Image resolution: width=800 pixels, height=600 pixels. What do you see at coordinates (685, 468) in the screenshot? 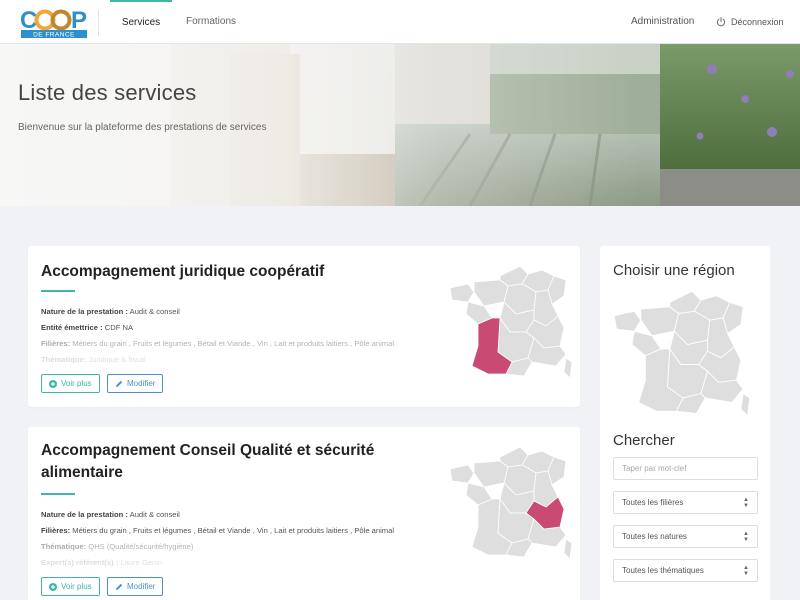
I see `keyword-search-input` at bounding box center [685, 468].